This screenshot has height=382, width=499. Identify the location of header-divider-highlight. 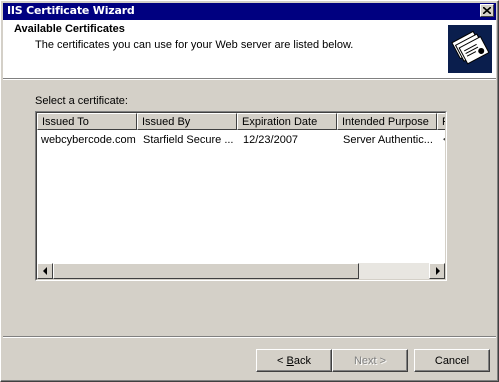
(249, 79).